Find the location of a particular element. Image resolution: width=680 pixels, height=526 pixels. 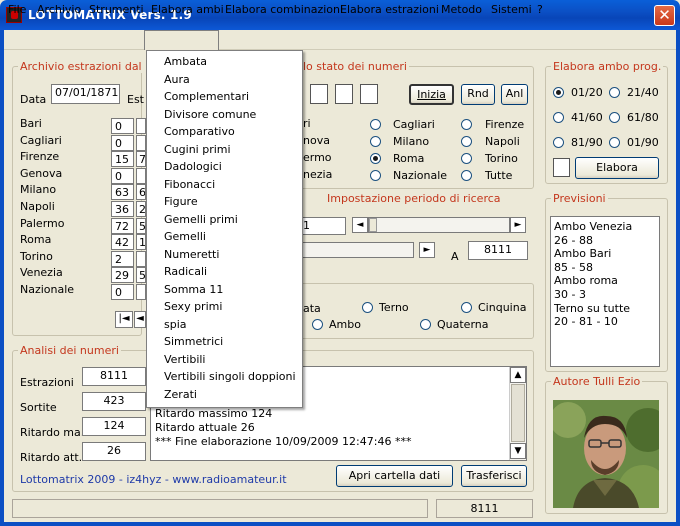

dropdown-item: Simmetrici is located at coordinates (193, 341).